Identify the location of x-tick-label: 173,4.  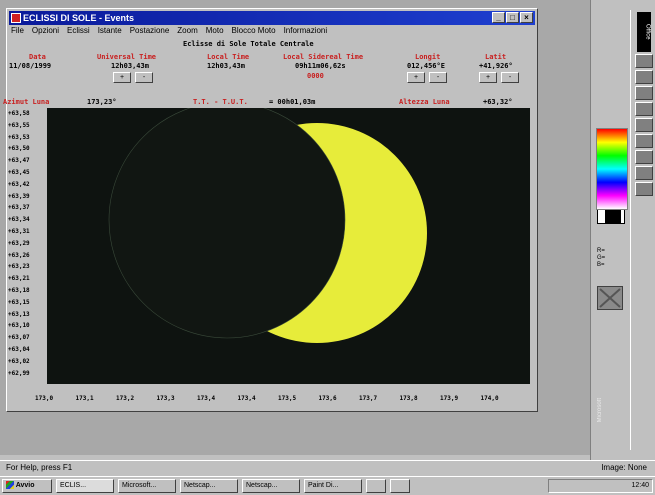
(246, 398).